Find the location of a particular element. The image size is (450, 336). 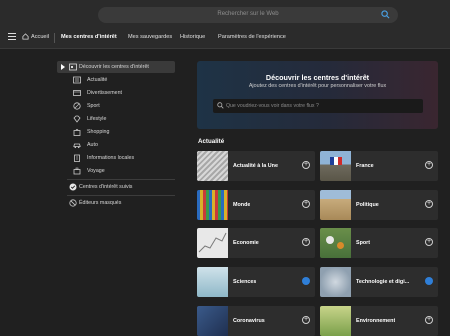

interest-card-sport: Sport + is located at coordinates (379, 243).